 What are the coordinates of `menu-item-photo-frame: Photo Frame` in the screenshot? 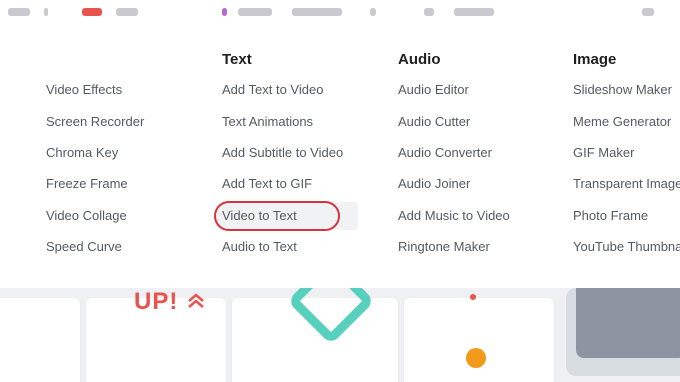 It's located at (610, 215).